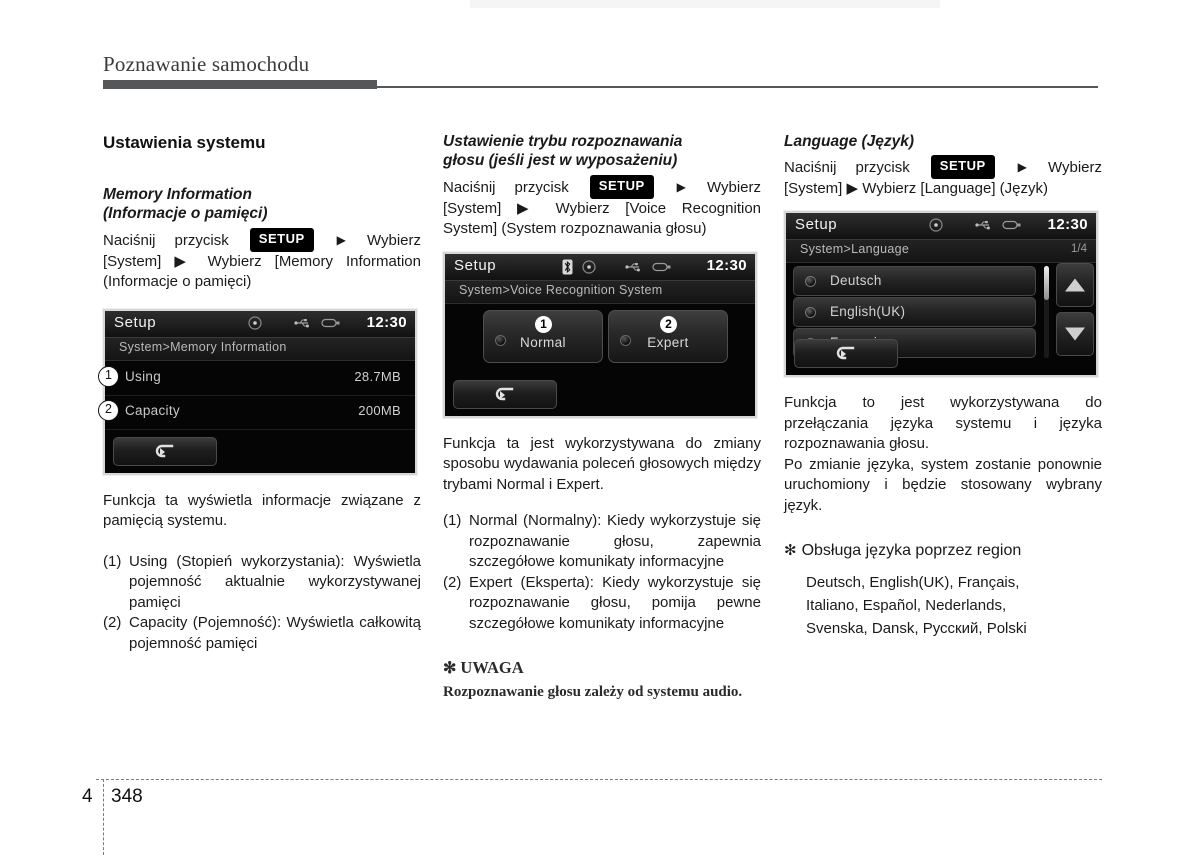  I want to click on footer-dashed-line-vertical, so click(103, 817).